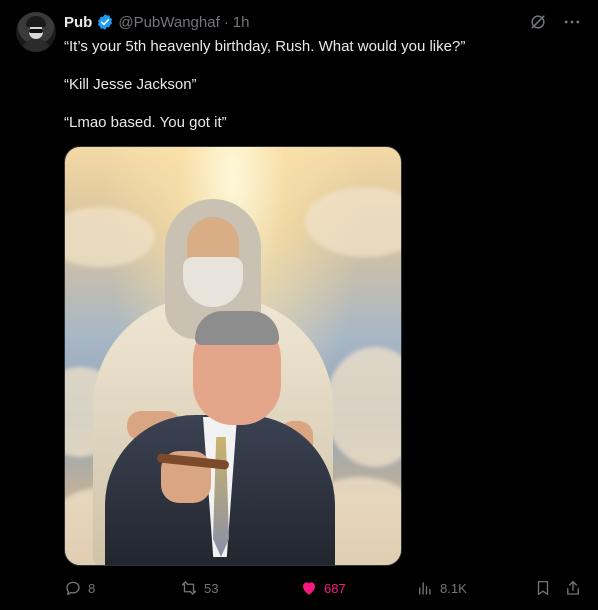 This screenshot has height=610, width=598. What do you see at coordinates (73, 588) in the screenshot?
I see `reply-icon` at bounding box center [73, 588].